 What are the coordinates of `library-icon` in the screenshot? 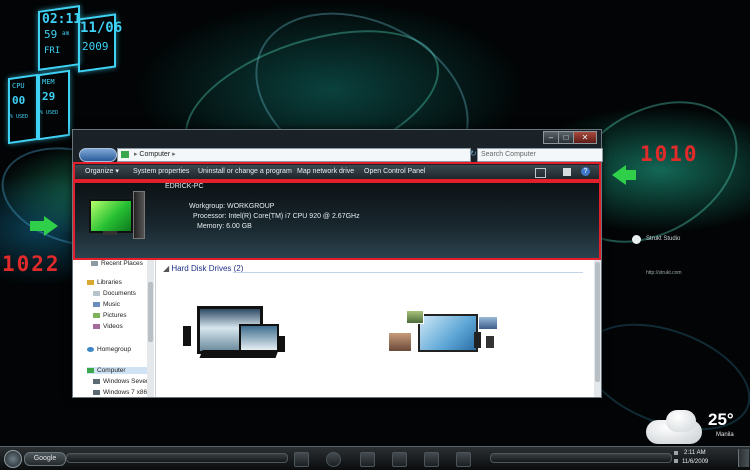 It's located at (90, 282).